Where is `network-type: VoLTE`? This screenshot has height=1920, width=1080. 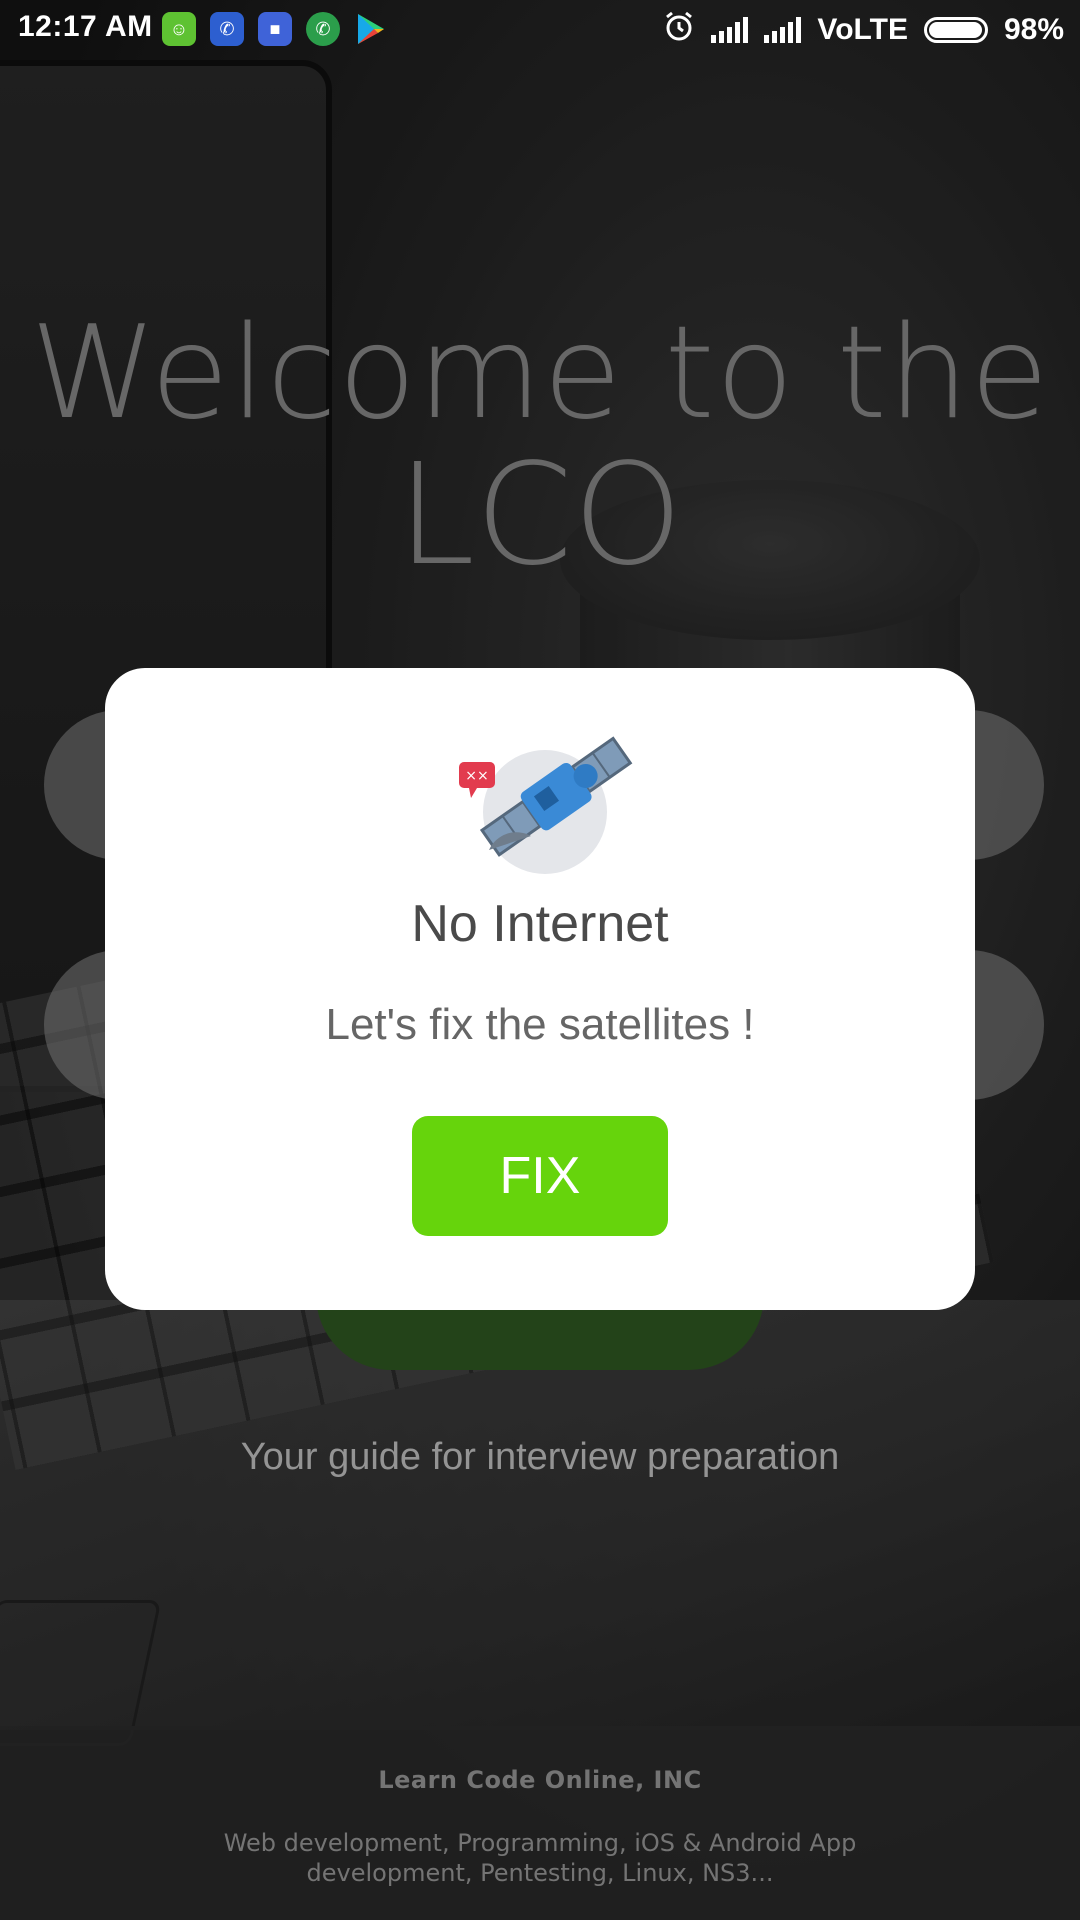
network-type: VoLTE is located at coordinates (862, 29).